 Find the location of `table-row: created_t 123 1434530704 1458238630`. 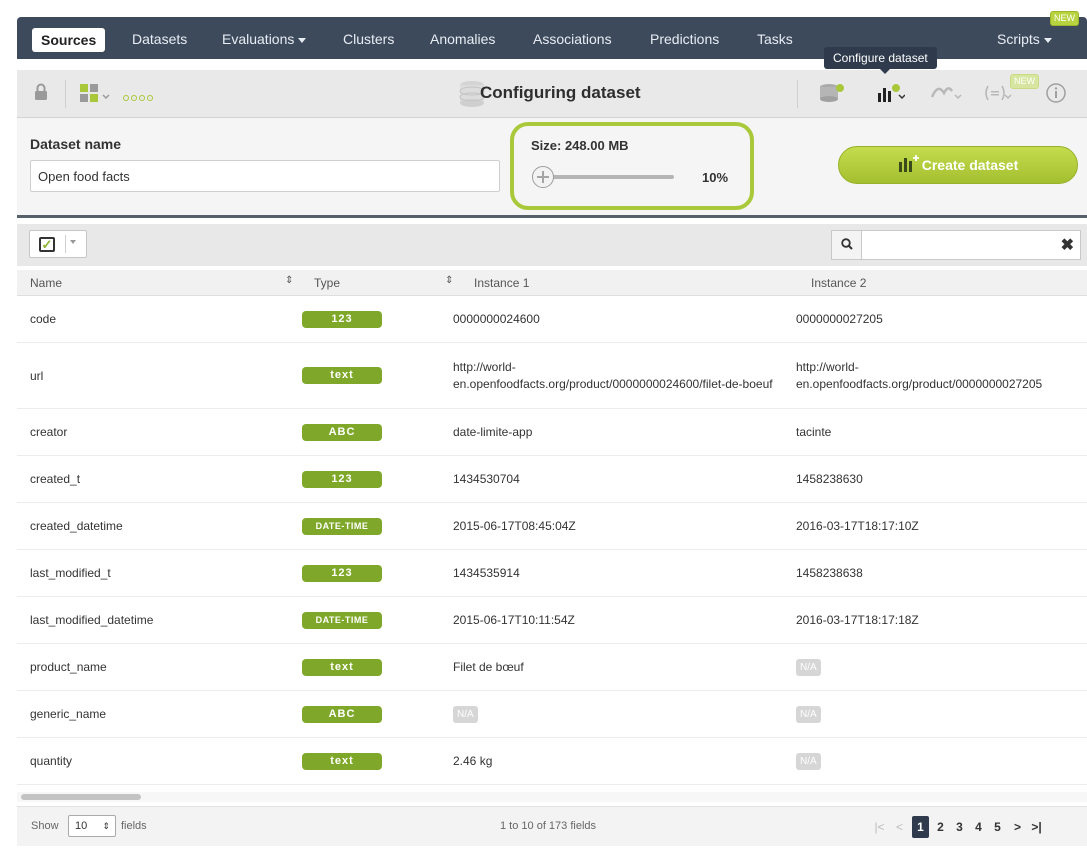

table-row: created_t 123 1434530704 1458238630 is located at coordinates (552, 479).